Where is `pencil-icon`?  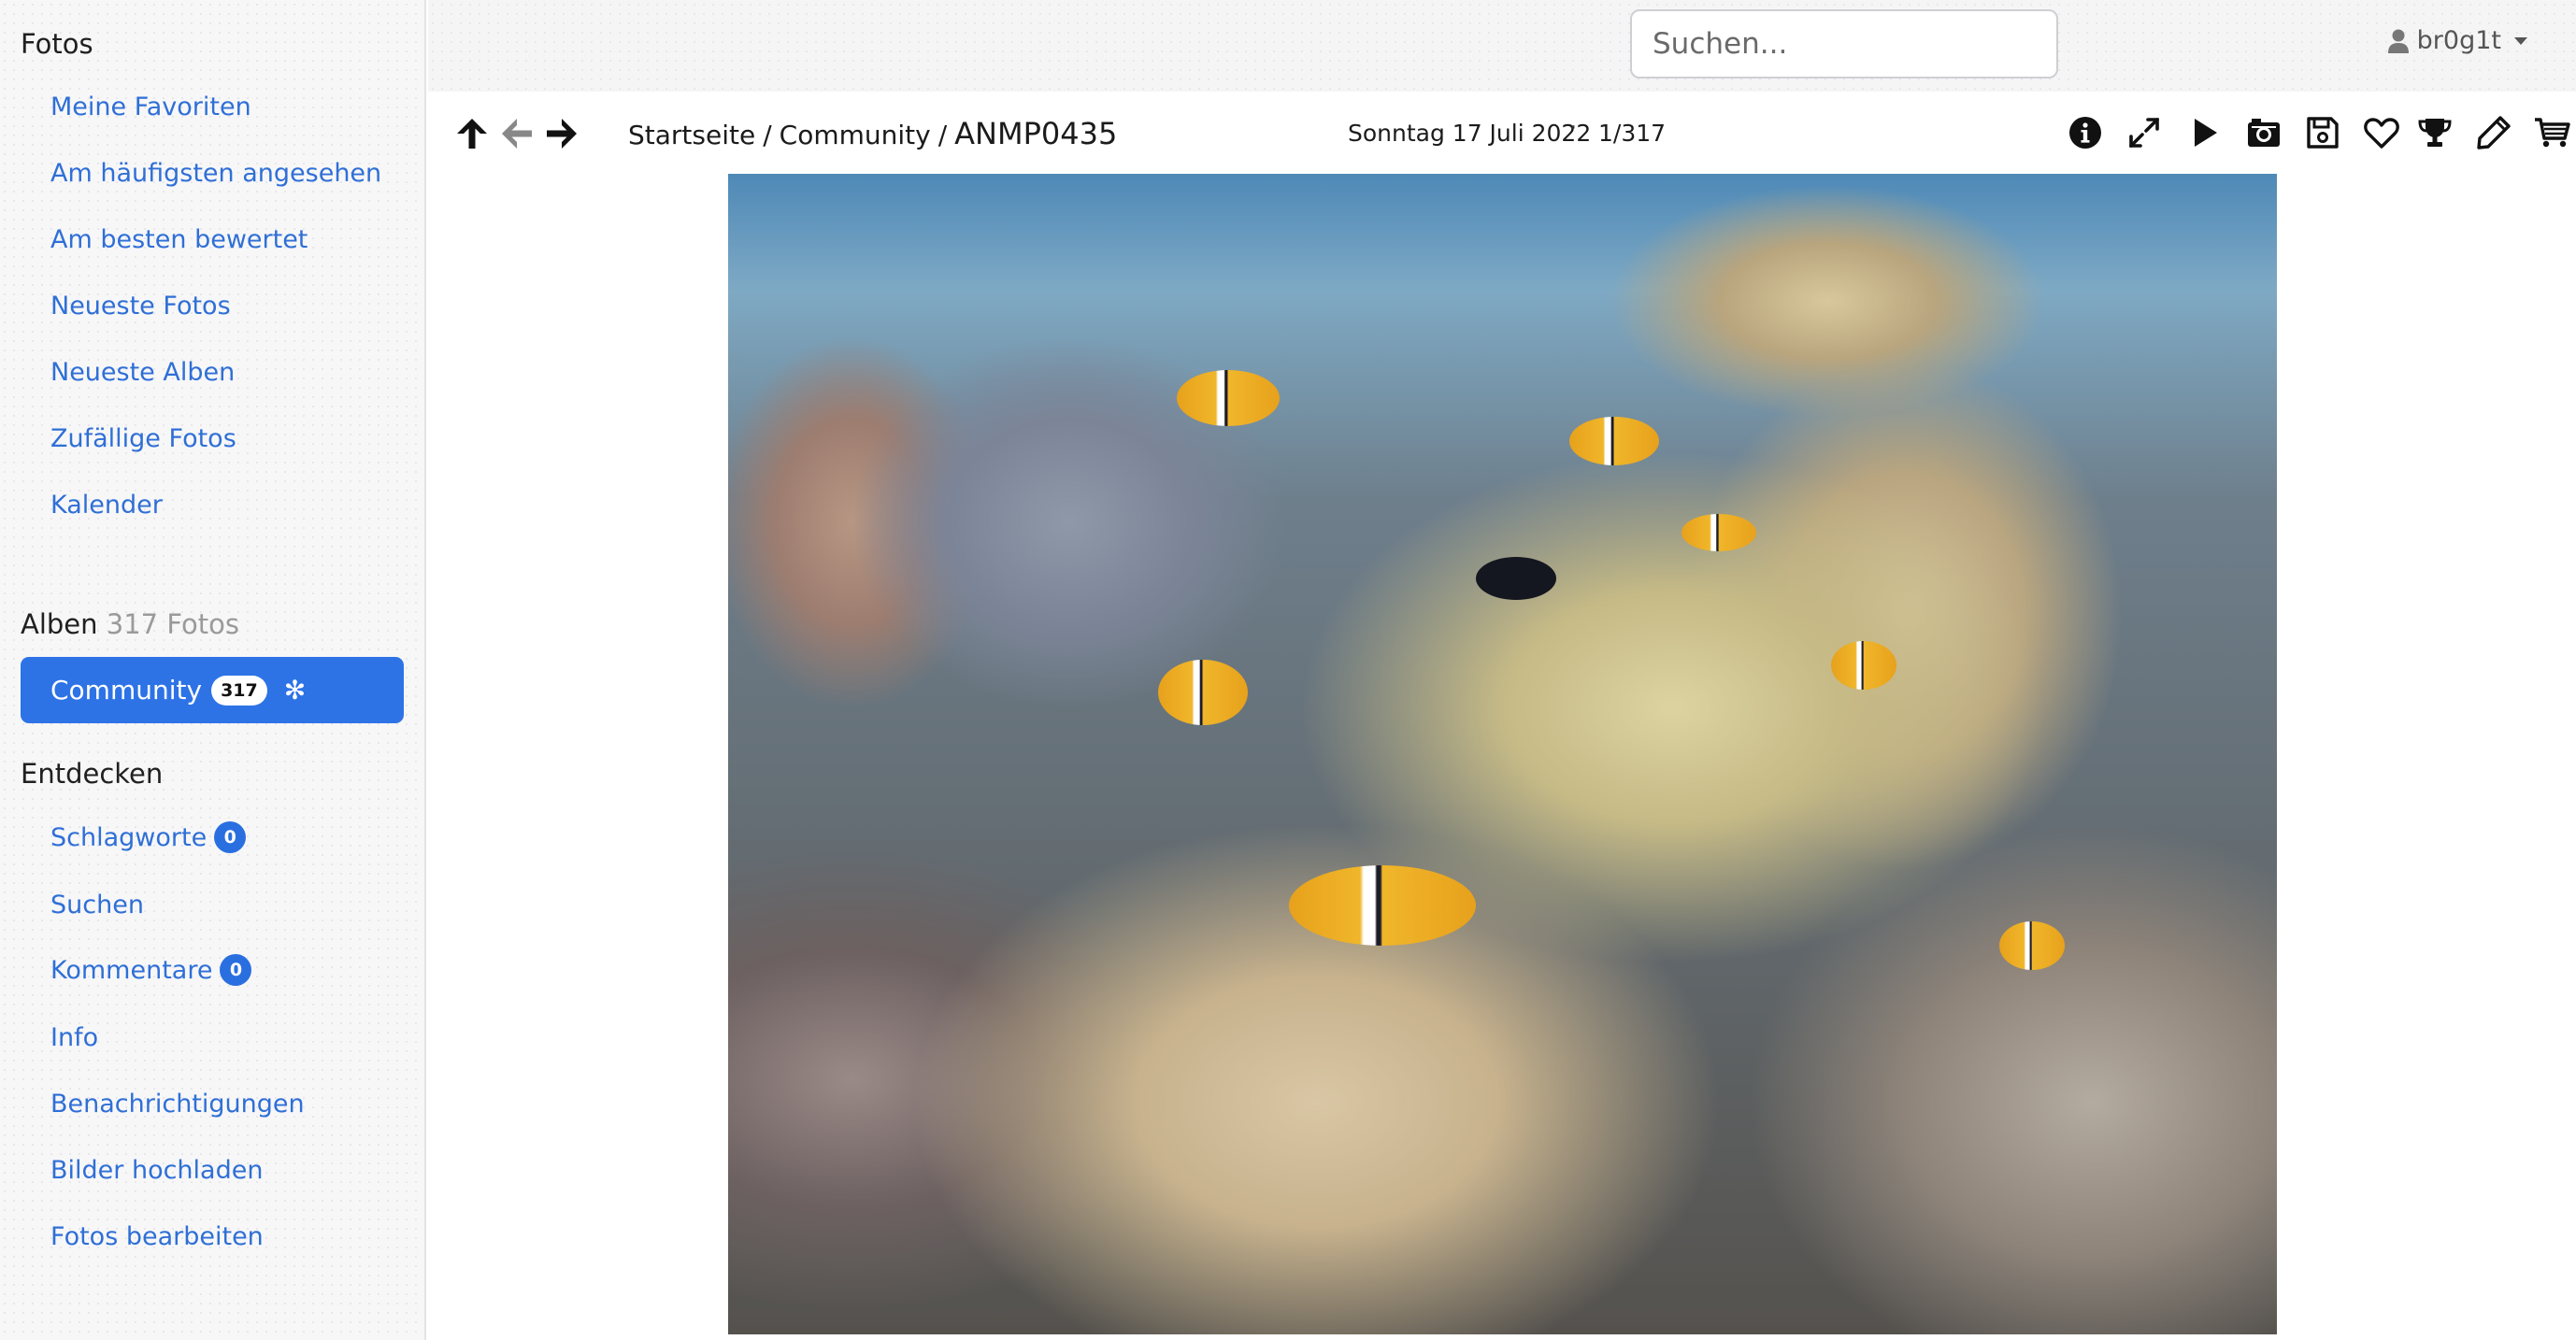 pencil-icon is located at coordinates (2493, 132).